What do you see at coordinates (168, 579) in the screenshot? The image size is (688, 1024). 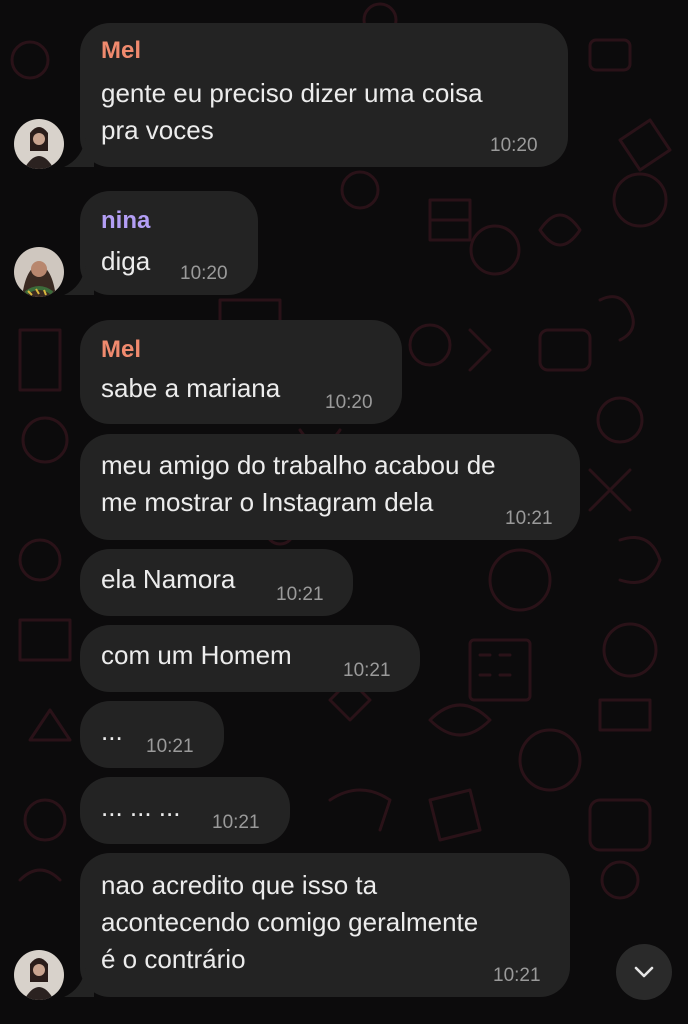 I see `message-text: ela Namora` at bounding box center [168, 579].